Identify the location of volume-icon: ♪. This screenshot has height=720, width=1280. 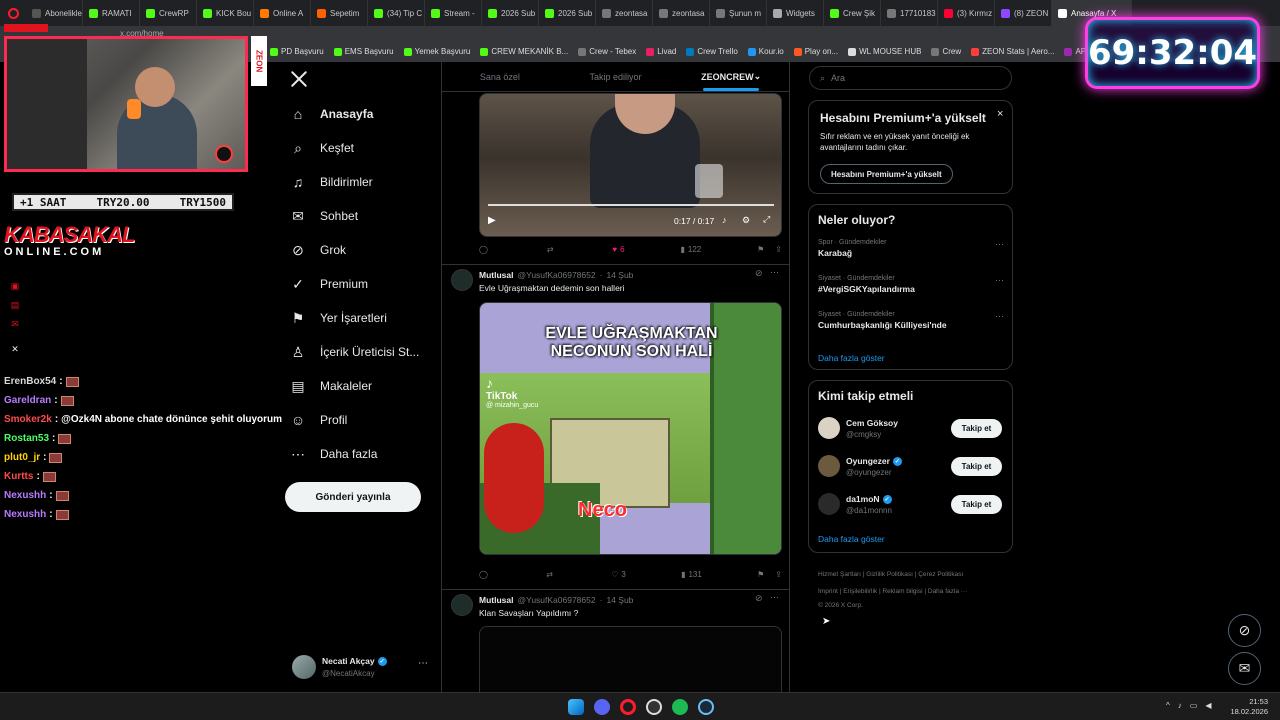
(724, 220).